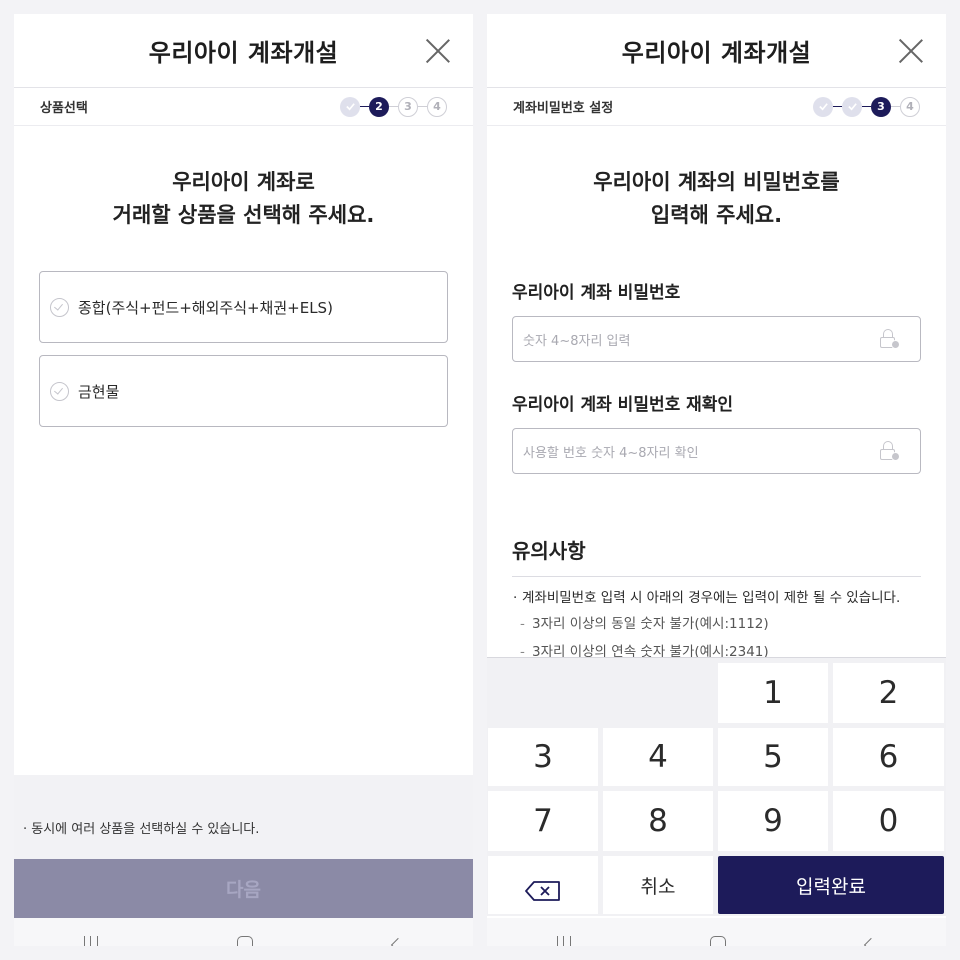 This screenshot has height=960, width=960. Describe the element at coordinates (243, 182) in the screenshot. I see `heading-line-1: 우리아이 계좌로` at that location.